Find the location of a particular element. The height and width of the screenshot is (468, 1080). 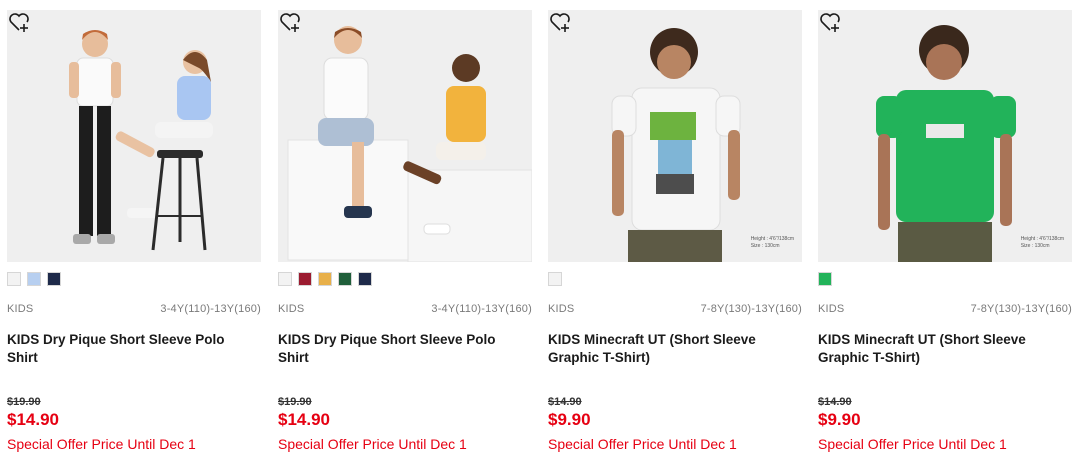

color-swatch-light-blue is located at coordinates (34, 279).